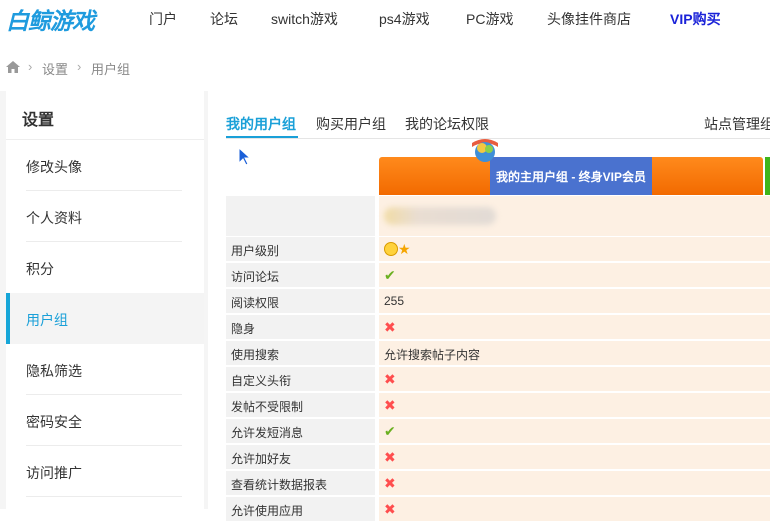 This screenshot has height=521, width=770. What do you see at coordinates (55, 68) in the screenshot?
I see `breadcrumb-settings: 设置` at bounding box center [55, 68].